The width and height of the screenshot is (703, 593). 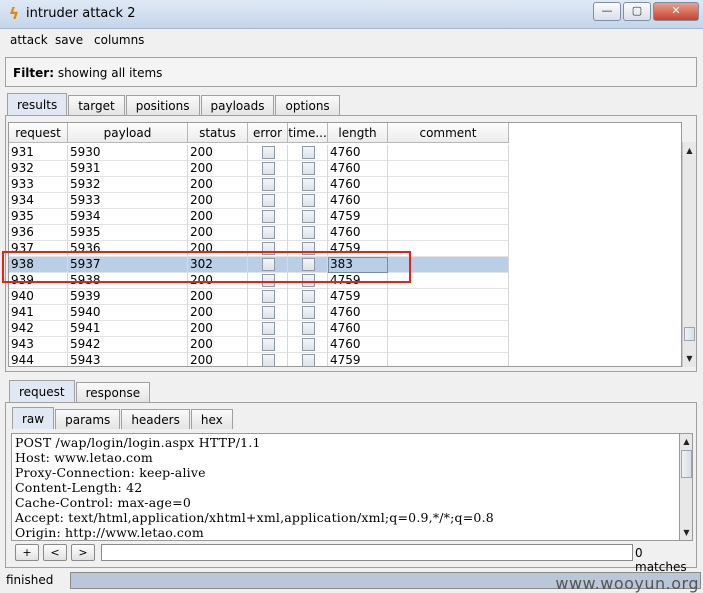 I want to click on tab-payloads: payloads, so click(x=237, y=105).